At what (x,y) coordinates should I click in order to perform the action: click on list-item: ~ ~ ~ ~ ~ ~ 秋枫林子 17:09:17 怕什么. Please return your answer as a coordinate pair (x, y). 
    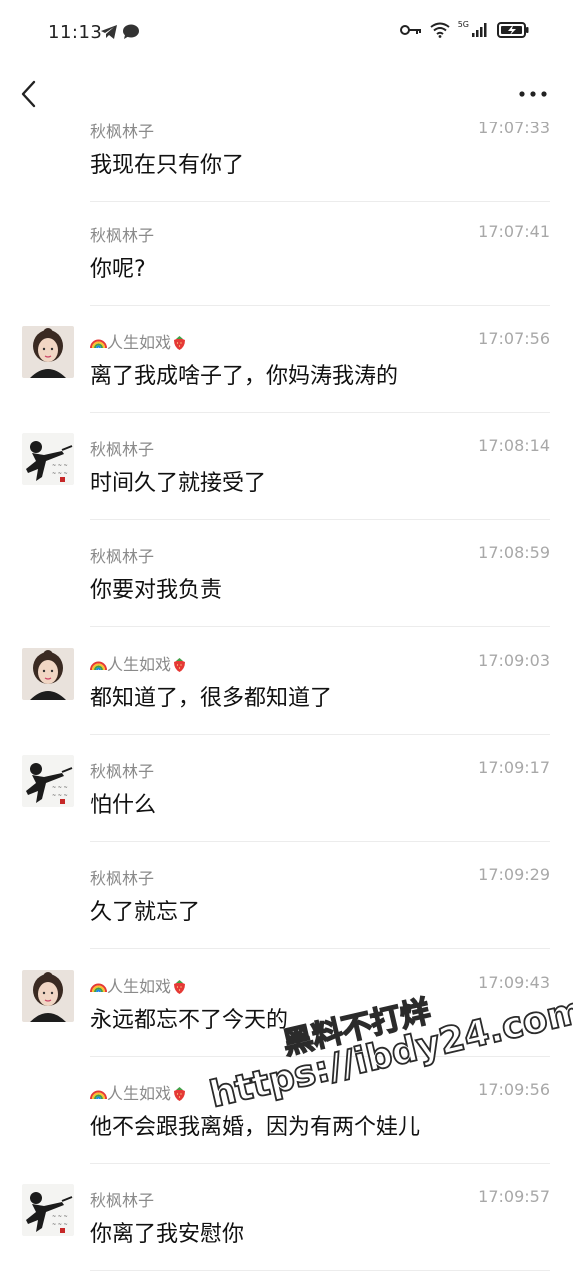
    Looking at the image, I should click on (286, 788).